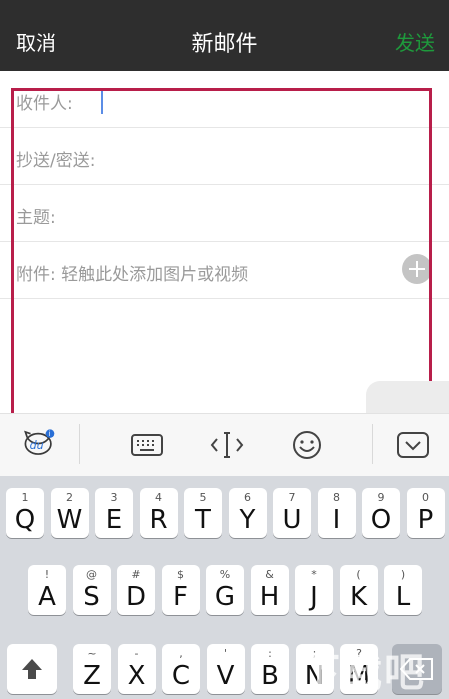 Image resolution: width=449 pixels, height=699 pixels. What do you see at coordinates (114, 497) in the screenshot?
I see `key-secondary-label: 3` at bounding box center [114, 497].